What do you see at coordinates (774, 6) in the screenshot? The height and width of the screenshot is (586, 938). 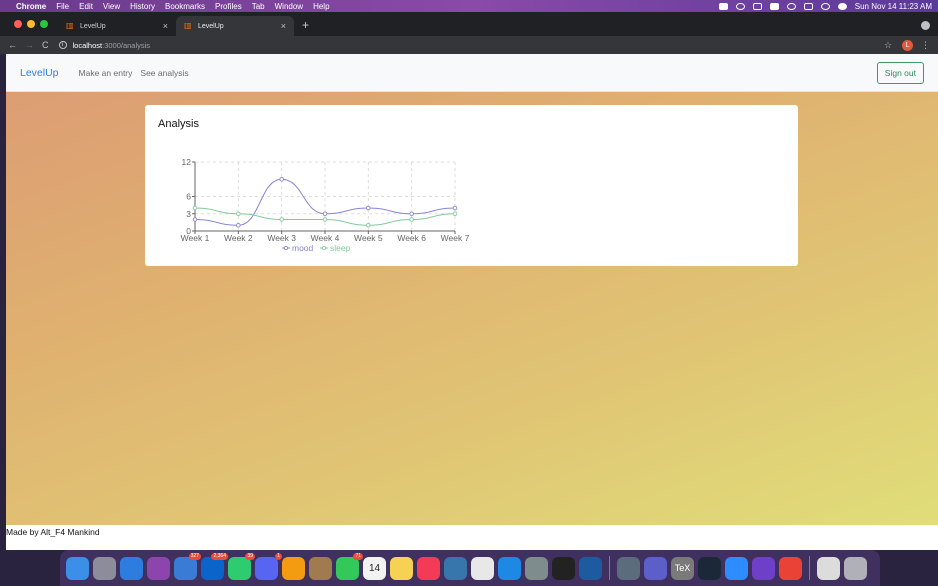 I see `battery-icon` at bounding box center [774, 6].